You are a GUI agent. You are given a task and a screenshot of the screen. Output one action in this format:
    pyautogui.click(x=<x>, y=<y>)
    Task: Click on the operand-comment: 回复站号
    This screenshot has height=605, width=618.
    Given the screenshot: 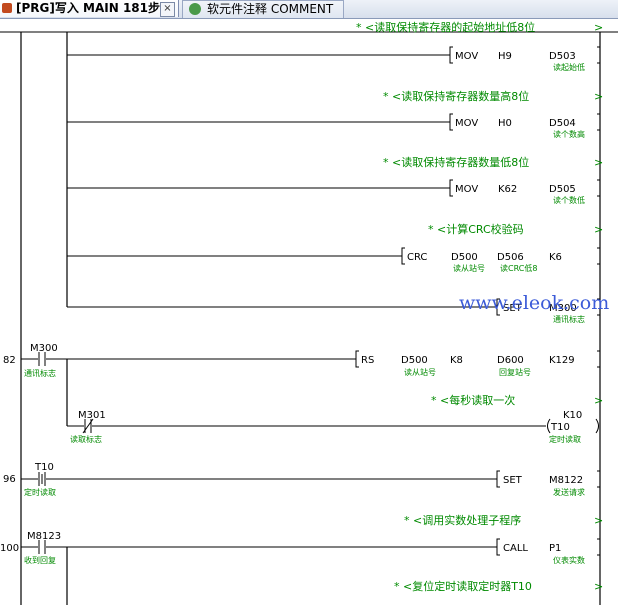 What is the action you would take?
    pyautogui.click(x=515, y=372)
    